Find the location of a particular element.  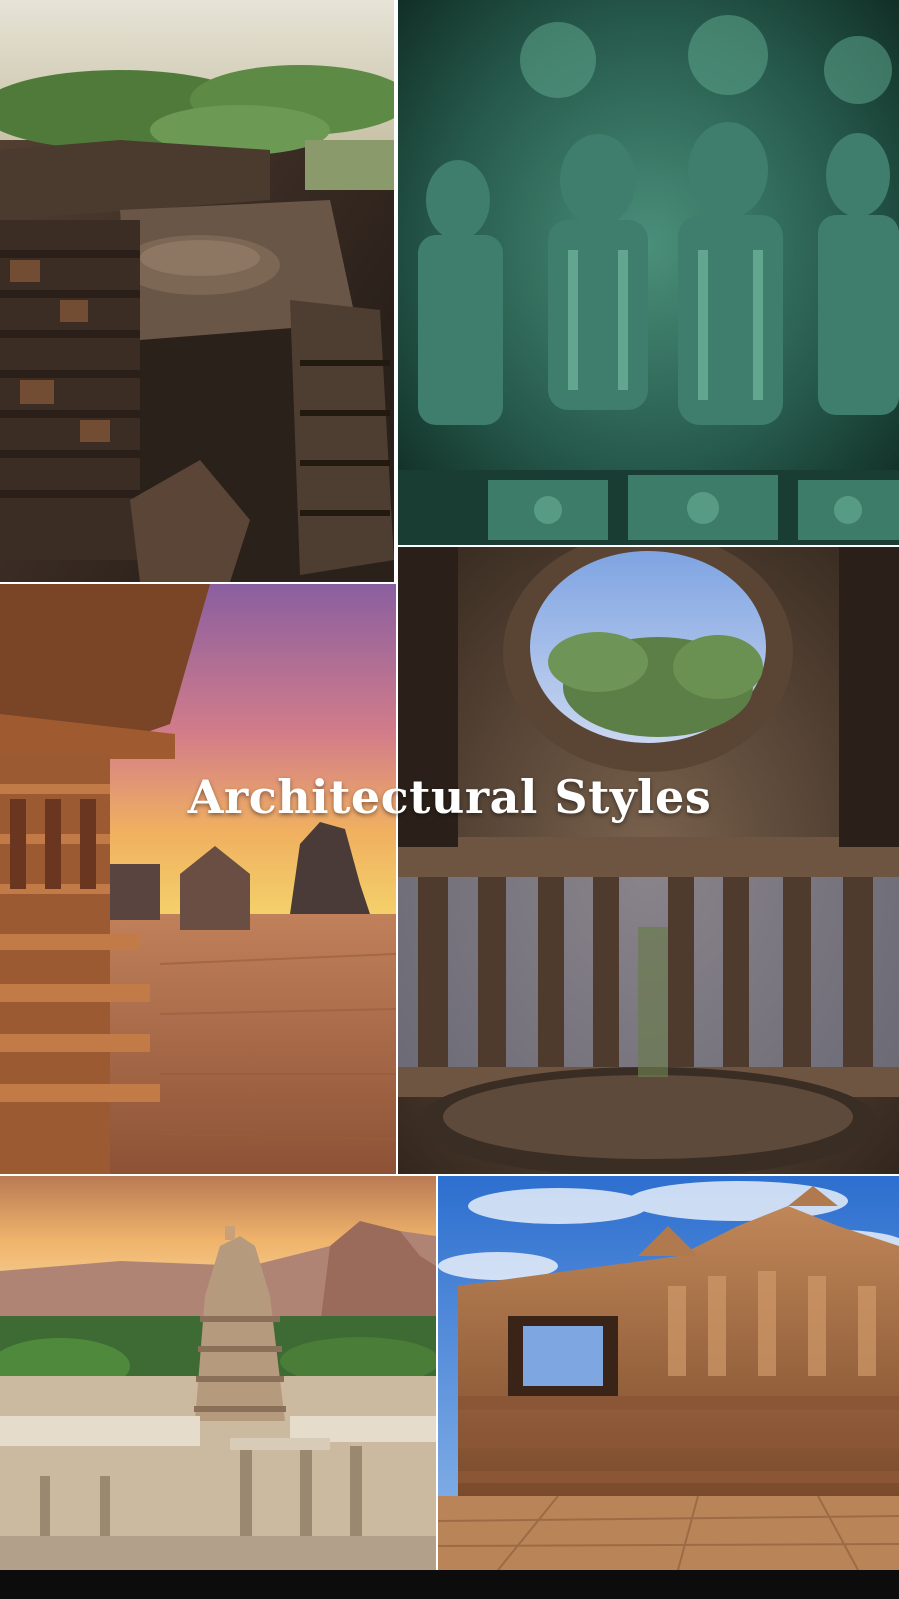

photo-carved-temple-blue-sky is located at coordinates (668, 1373).